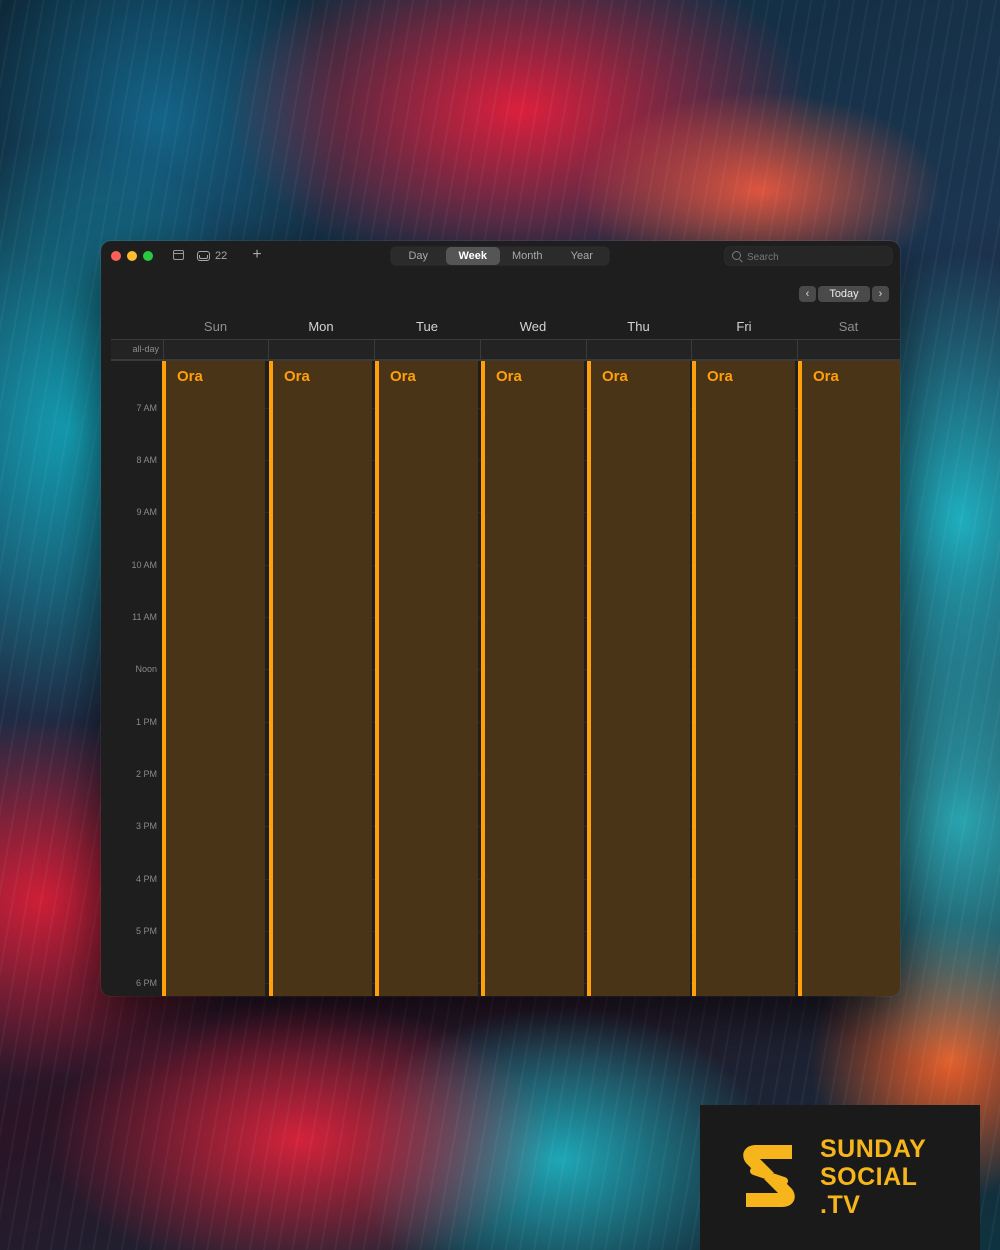  I want to click on brand-line: .TV, so click(840, 1205).